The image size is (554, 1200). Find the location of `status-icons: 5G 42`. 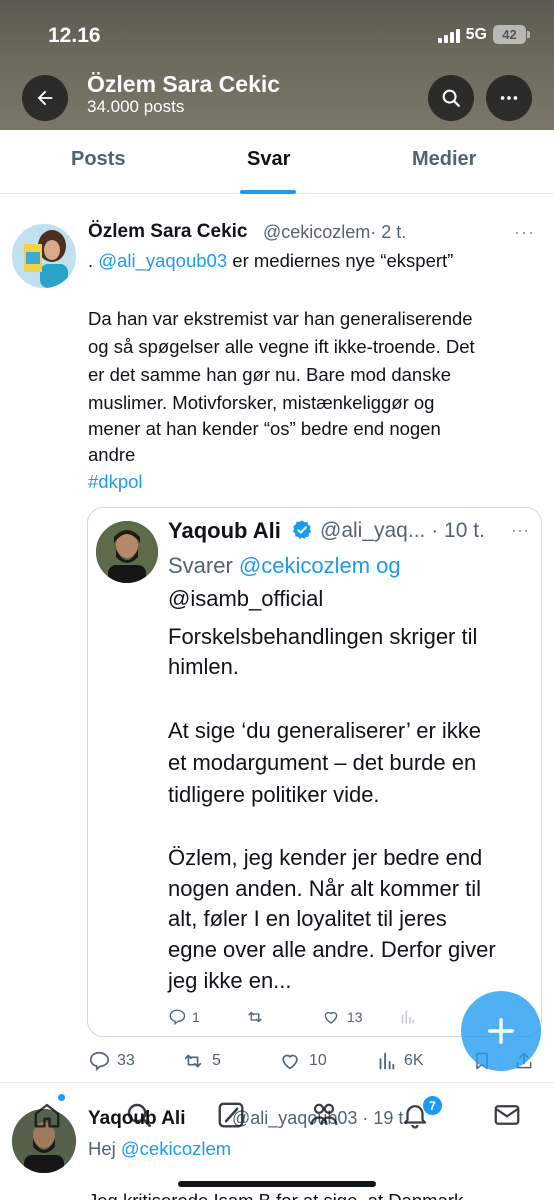

status-icons: 5G 42 is located at coordinates (483, 34).